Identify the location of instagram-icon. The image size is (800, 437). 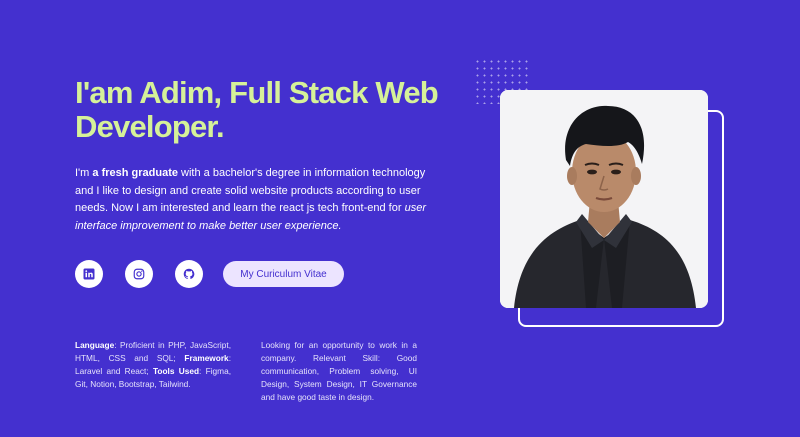
(139, 274).